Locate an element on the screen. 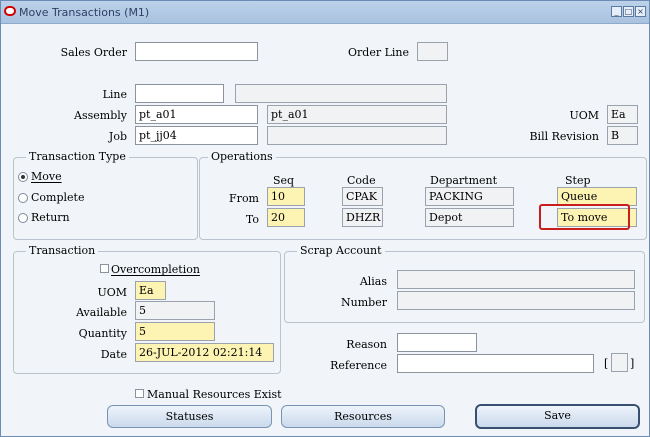  oracle-logo-icon is located at coordinates (10, 11).